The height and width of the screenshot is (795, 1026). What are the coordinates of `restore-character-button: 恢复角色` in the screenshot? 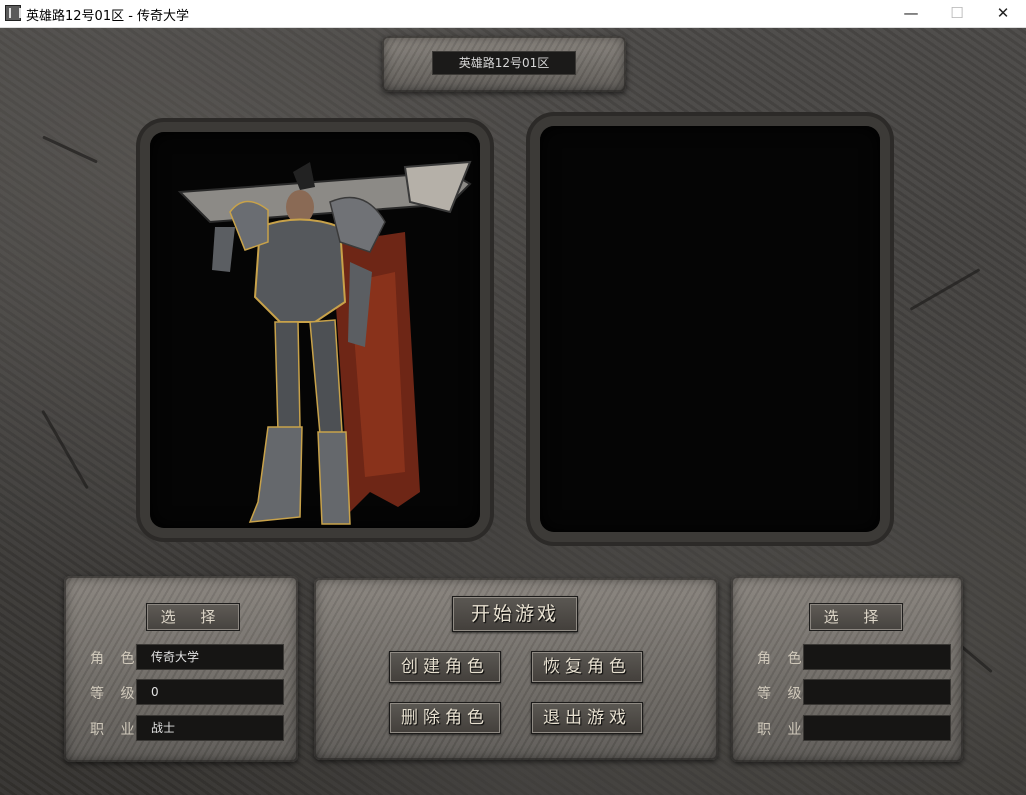 It's located at (587, 667).